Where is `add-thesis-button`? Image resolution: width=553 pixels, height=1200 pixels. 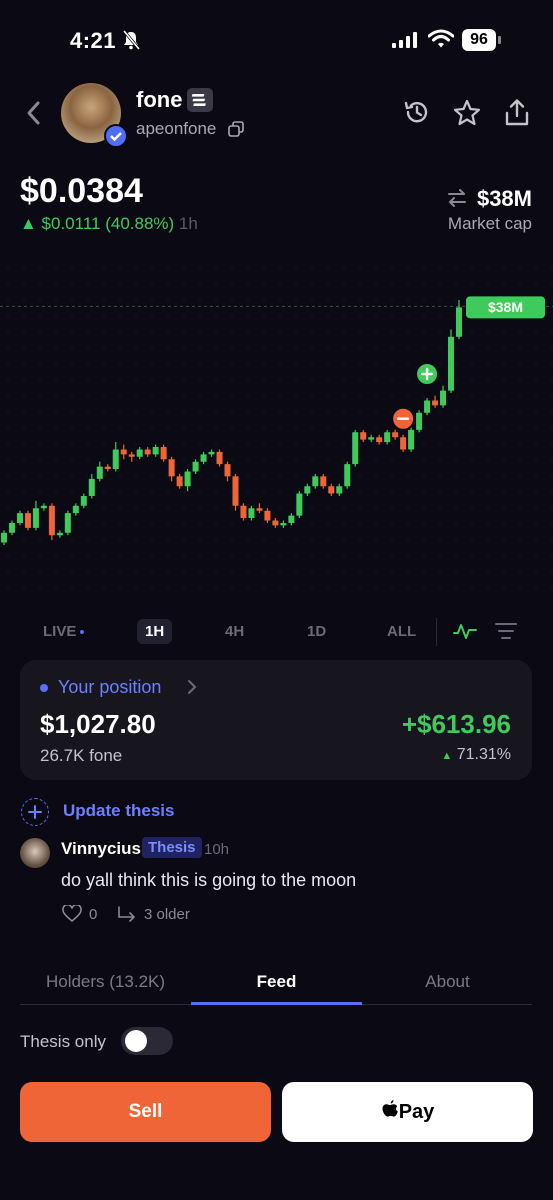
add-thesis-button is located at coordinates (35, 812).